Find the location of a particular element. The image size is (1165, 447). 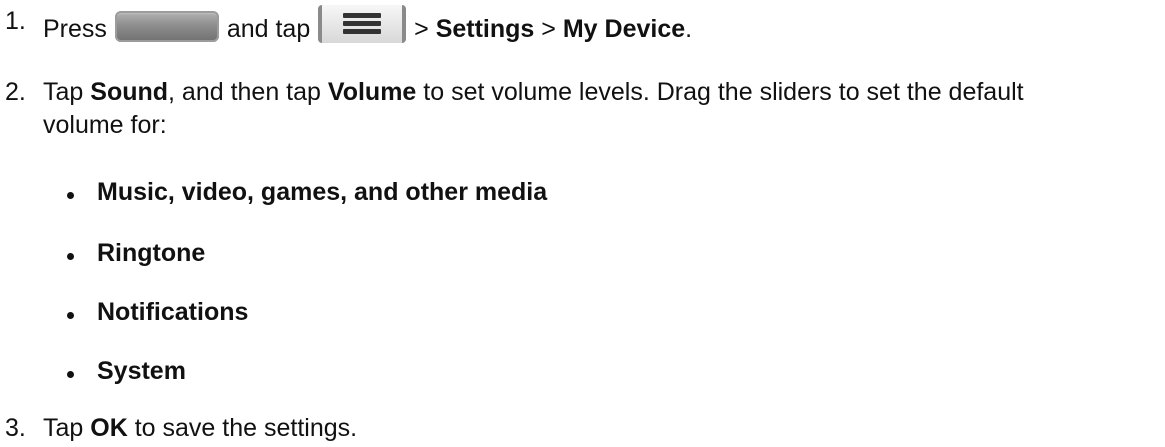

step-number: 1. is located at coordinates (15, 21).